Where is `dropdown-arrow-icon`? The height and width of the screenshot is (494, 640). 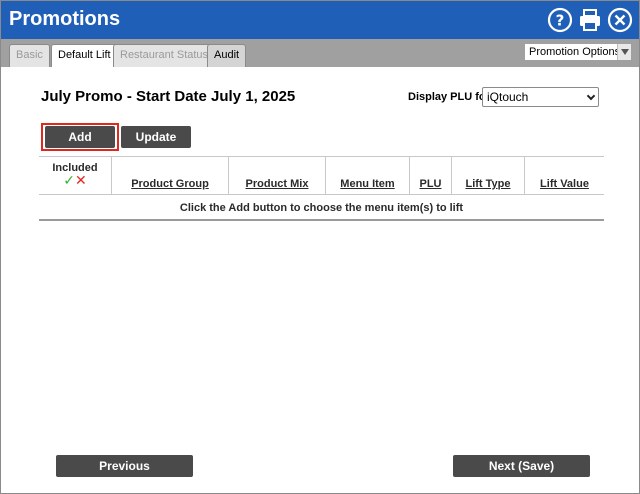 dropdown-arrow-icon is located at coordinates (624, 52).